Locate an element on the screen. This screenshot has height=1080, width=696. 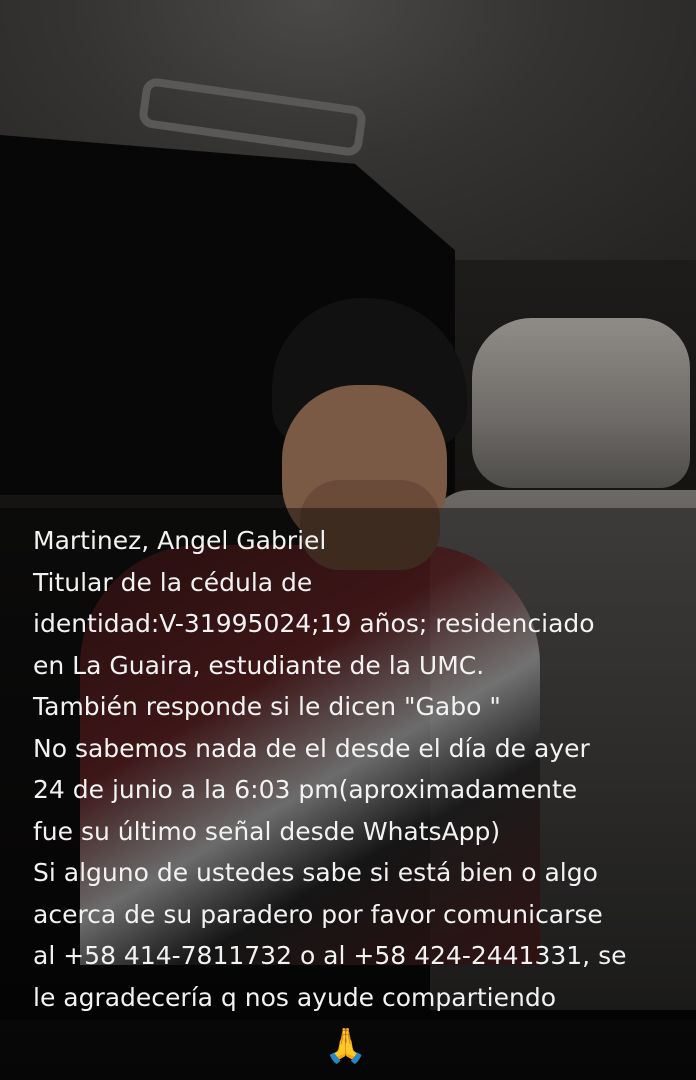
caption-line: 24 de junio a la 6:03 pm(aproximadamente is located at coordinates (305, 789).